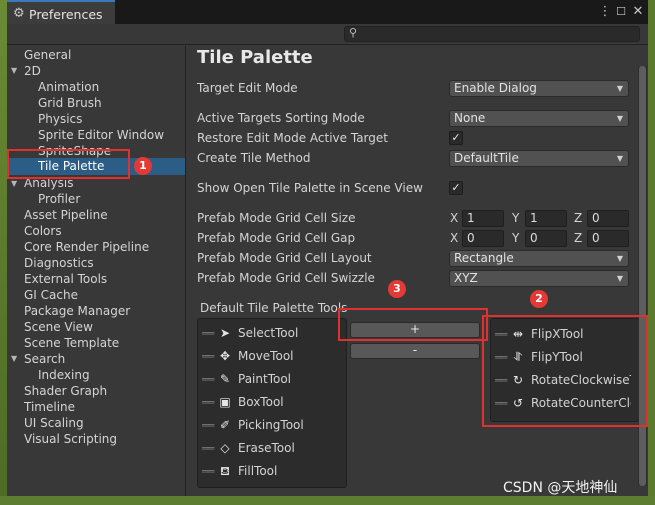  Describe the element at coordinates (64, 375) in the screenshot. I see `sidebar-item-indexing: Indexing` at that location.